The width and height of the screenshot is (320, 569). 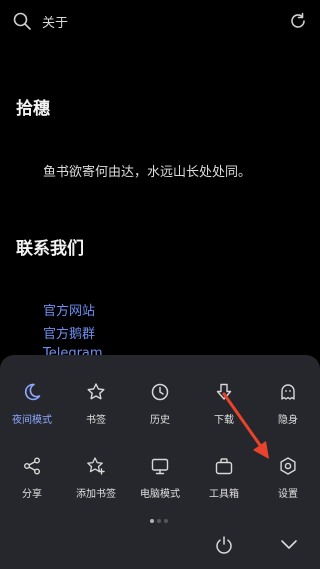 What do you see at coordinates (288, 483) in the screenshot?
I see `menu-settings: 设置` at bounding box center [288, 483].